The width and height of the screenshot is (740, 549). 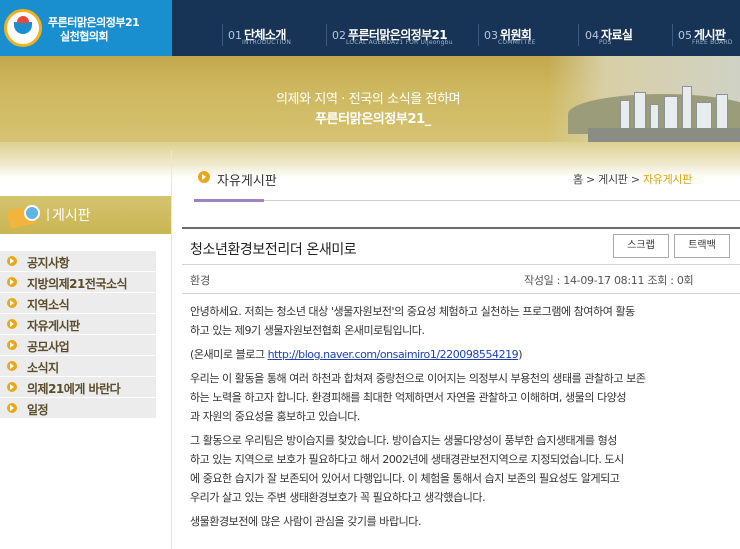 I want to click on sidebar-title-panel: | 게시판, so click(x=86, y=215).